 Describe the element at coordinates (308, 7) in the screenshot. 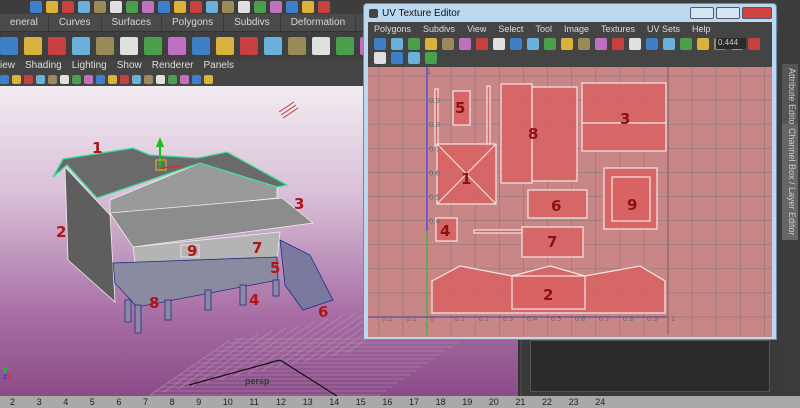

I see `magnet-2-icon` at that location.